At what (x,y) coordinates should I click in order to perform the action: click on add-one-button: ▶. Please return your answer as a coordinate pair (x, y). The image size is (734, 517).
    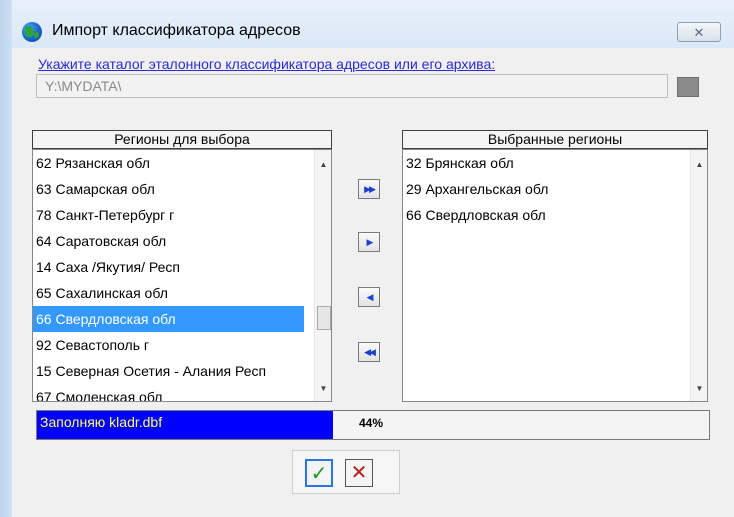
    Looking at the image, I should click on (369, 242).